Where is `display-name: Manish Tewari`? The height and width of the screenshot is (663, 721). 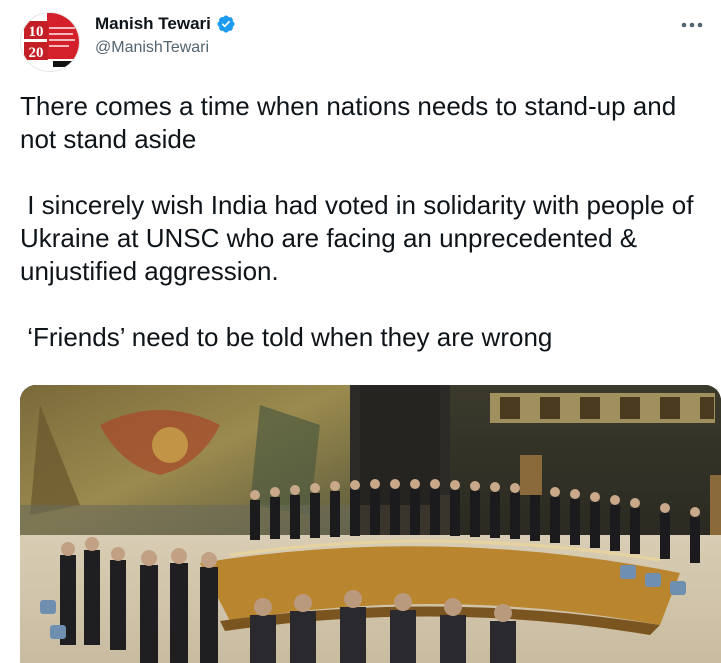
display-name: Manish Tewari is located at coordinates (153, 24).